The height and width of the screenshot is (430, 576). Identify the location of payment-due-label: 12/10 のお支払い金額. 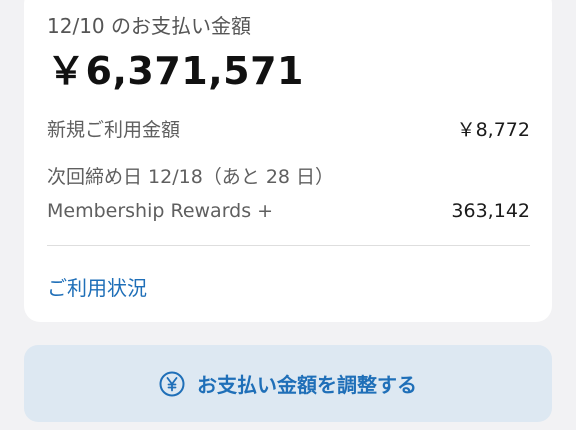
(149, 26).